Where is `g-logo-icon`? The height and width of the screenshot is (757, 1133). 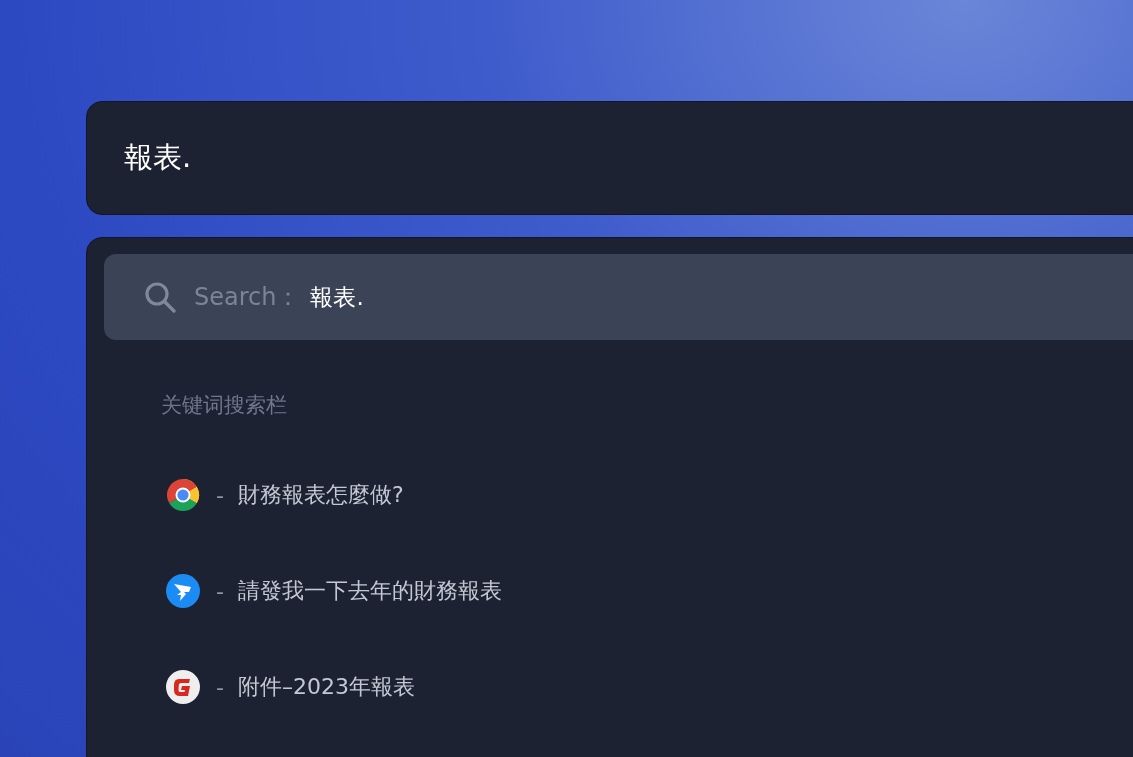 g-logo-icon is located at coordinates (183, 687).